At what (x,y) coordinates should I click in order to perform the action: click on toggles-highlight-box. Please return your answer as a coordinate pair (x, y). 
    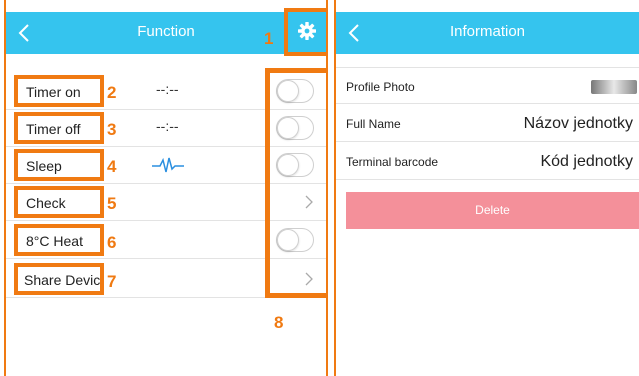
    Looking at the image, I should click on (295, 183).